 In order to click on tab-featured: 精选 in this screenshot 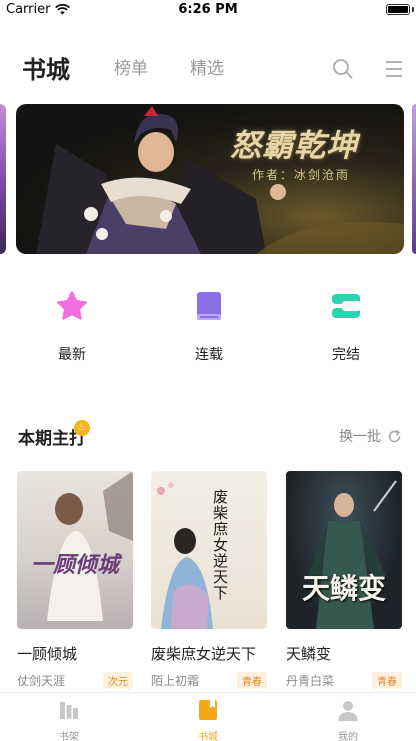, I will do `click(207, 66)`.